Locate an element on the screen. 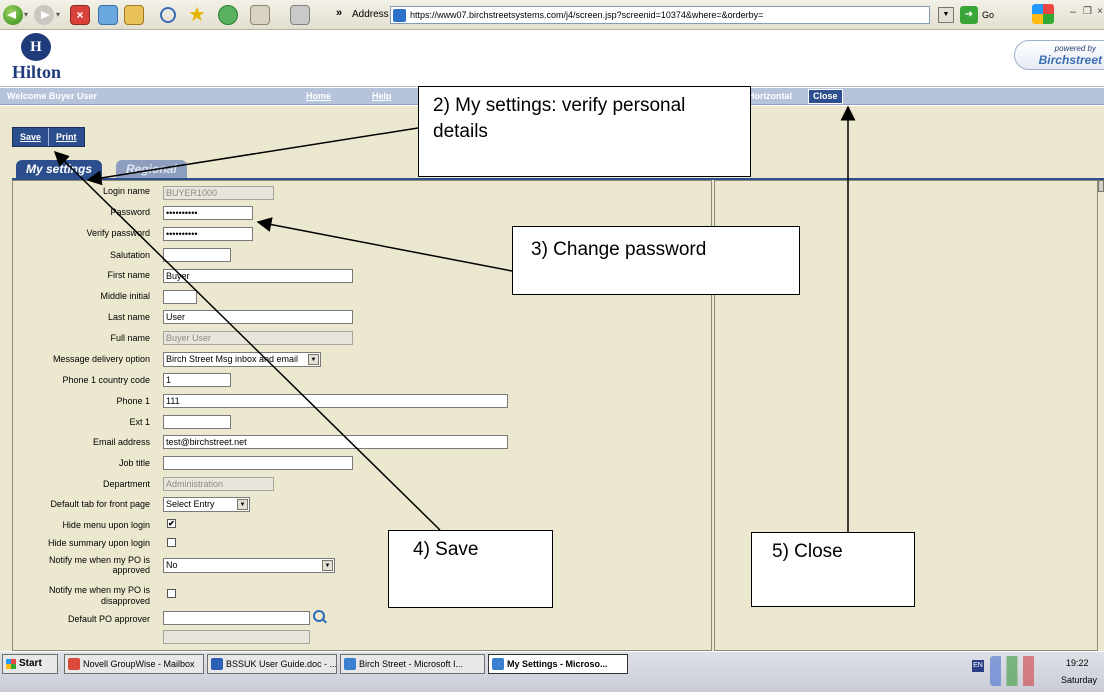 The image size is (1104, 692). notify-approved-select: No ▼ is located at coordinates (249, 565).